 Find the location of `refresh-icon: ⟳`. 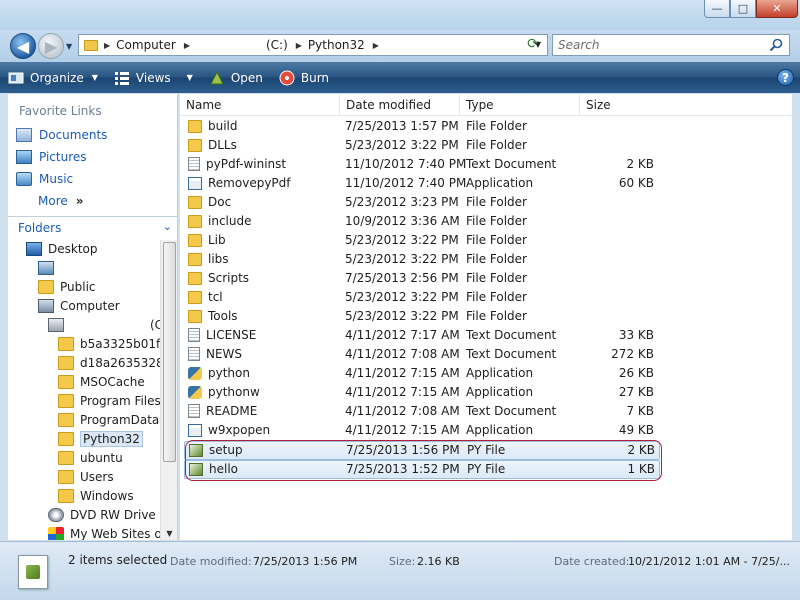

refresh-icon: ⟳ is located at coordinates (533, 45).